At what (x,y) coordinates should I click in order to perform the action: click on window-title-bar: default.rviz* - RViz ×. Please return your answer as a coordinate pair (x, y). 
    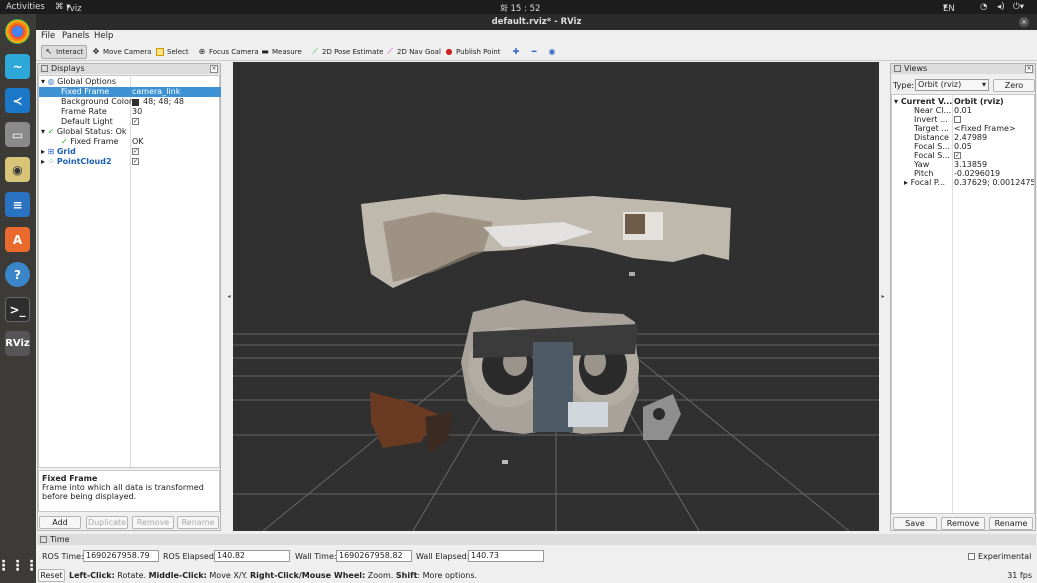
    Looking at the image, I should click on (536, 22).